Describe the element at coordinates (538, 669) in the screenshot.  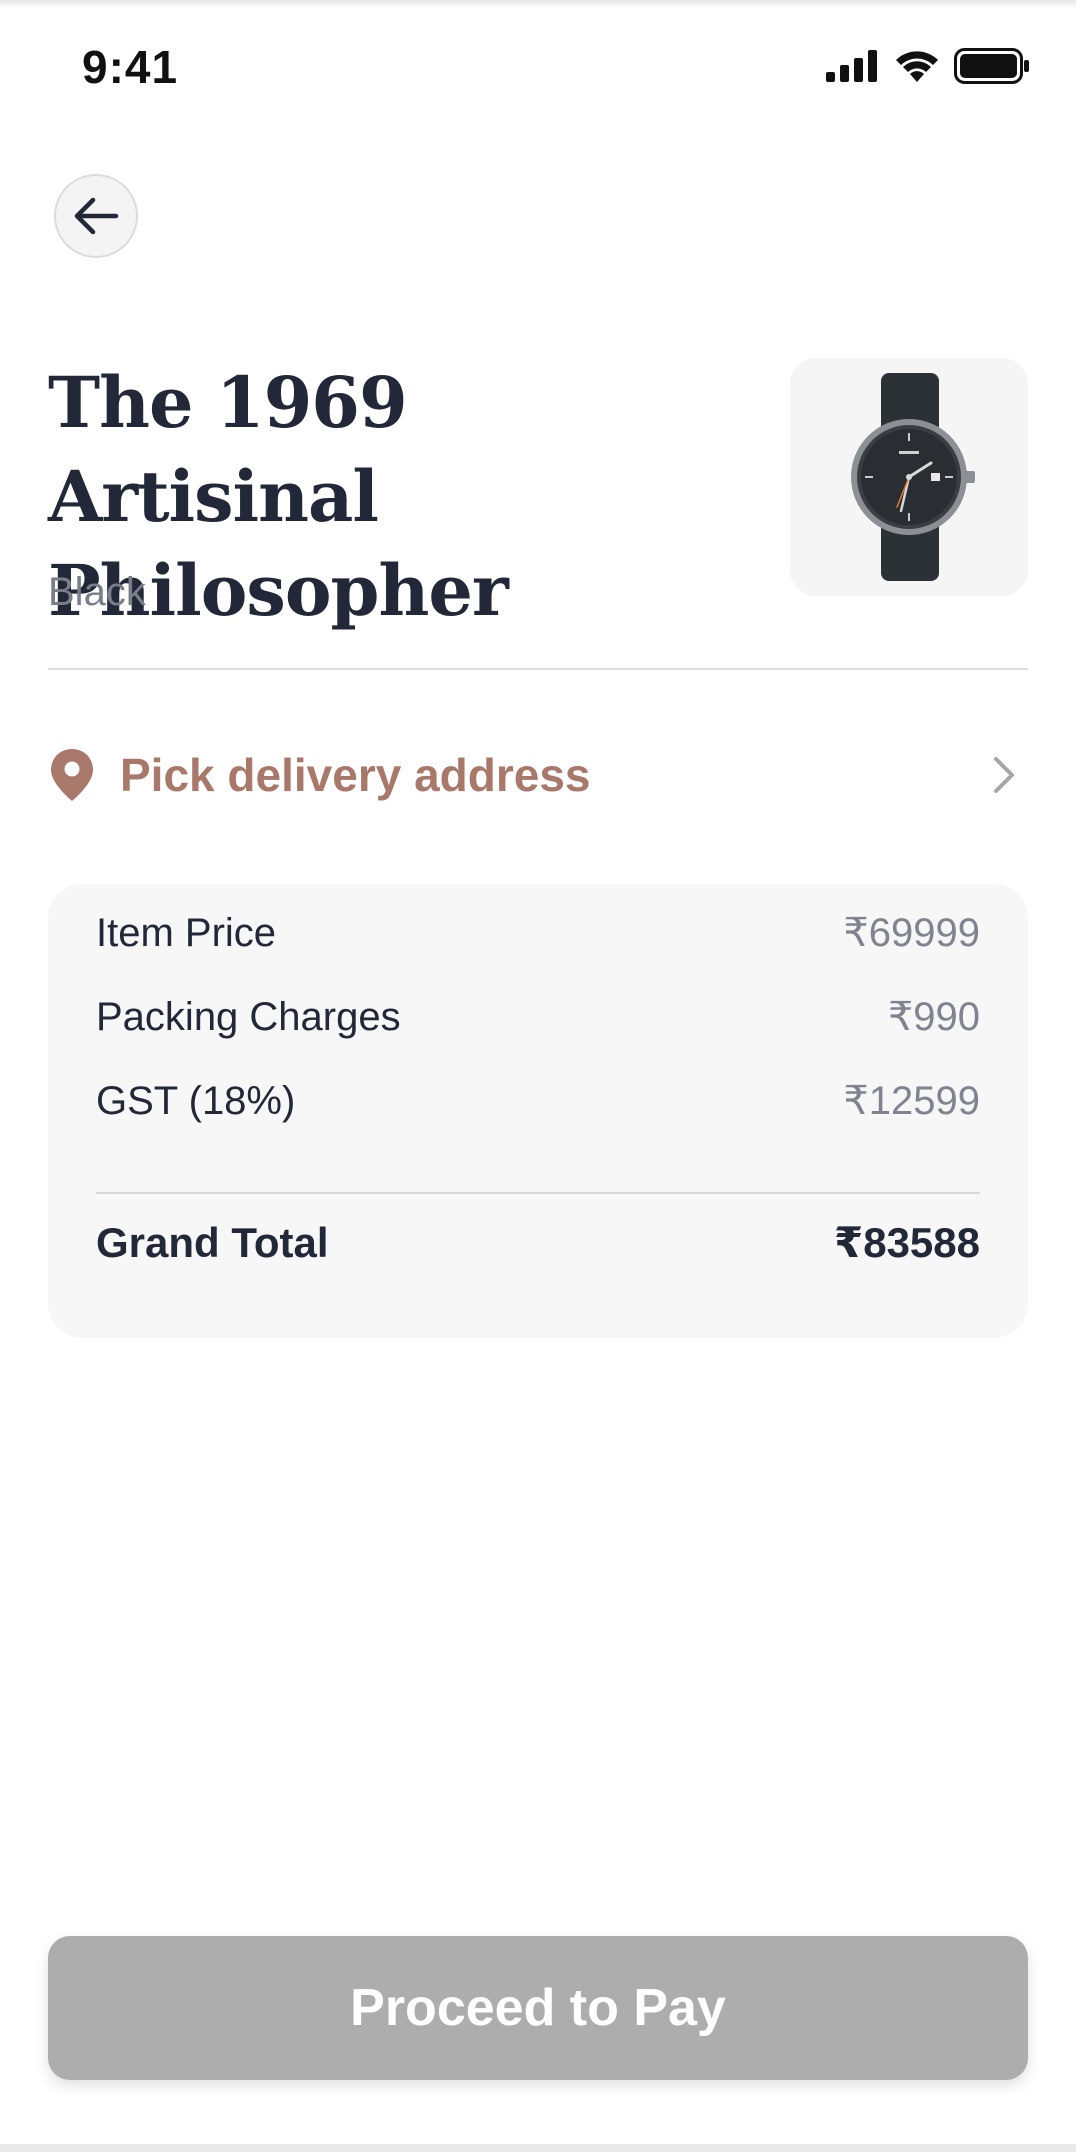
I see `header-divider` at that location.